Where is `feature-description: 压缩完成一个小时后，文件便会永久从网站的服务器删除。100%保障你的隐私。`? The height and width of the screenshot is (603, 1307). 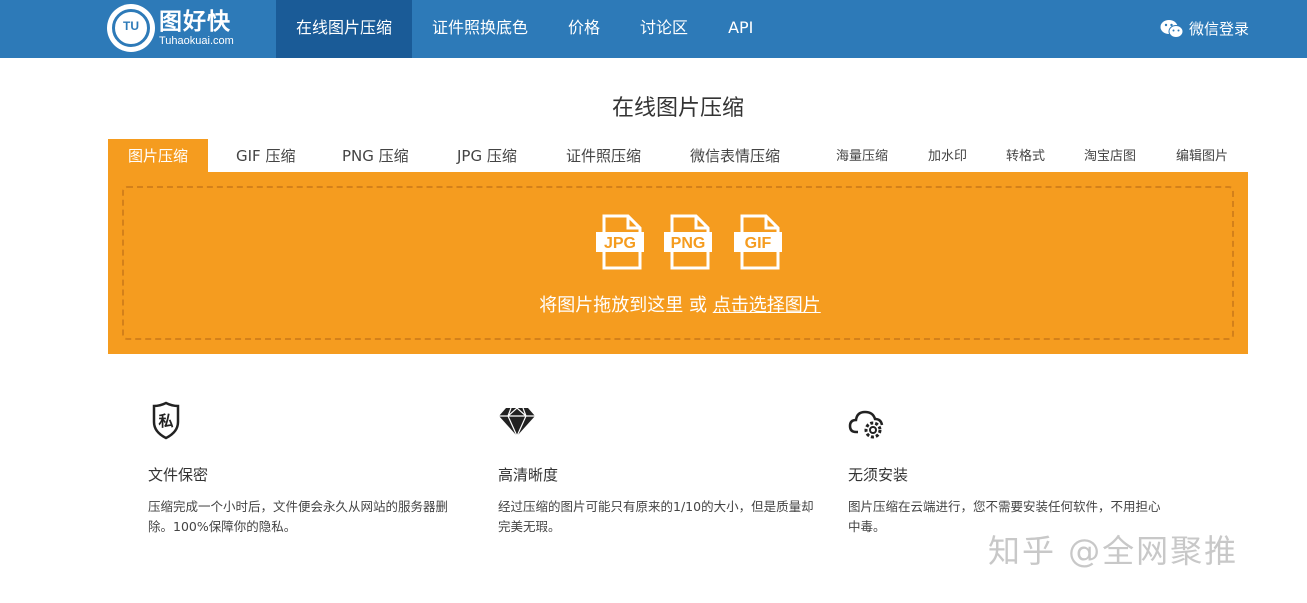 feature-description: 压缩完成一个小时后，文件便会永久从网站的服务器删除。100%保障你的隐私。 is located at coordinates (298, 516).